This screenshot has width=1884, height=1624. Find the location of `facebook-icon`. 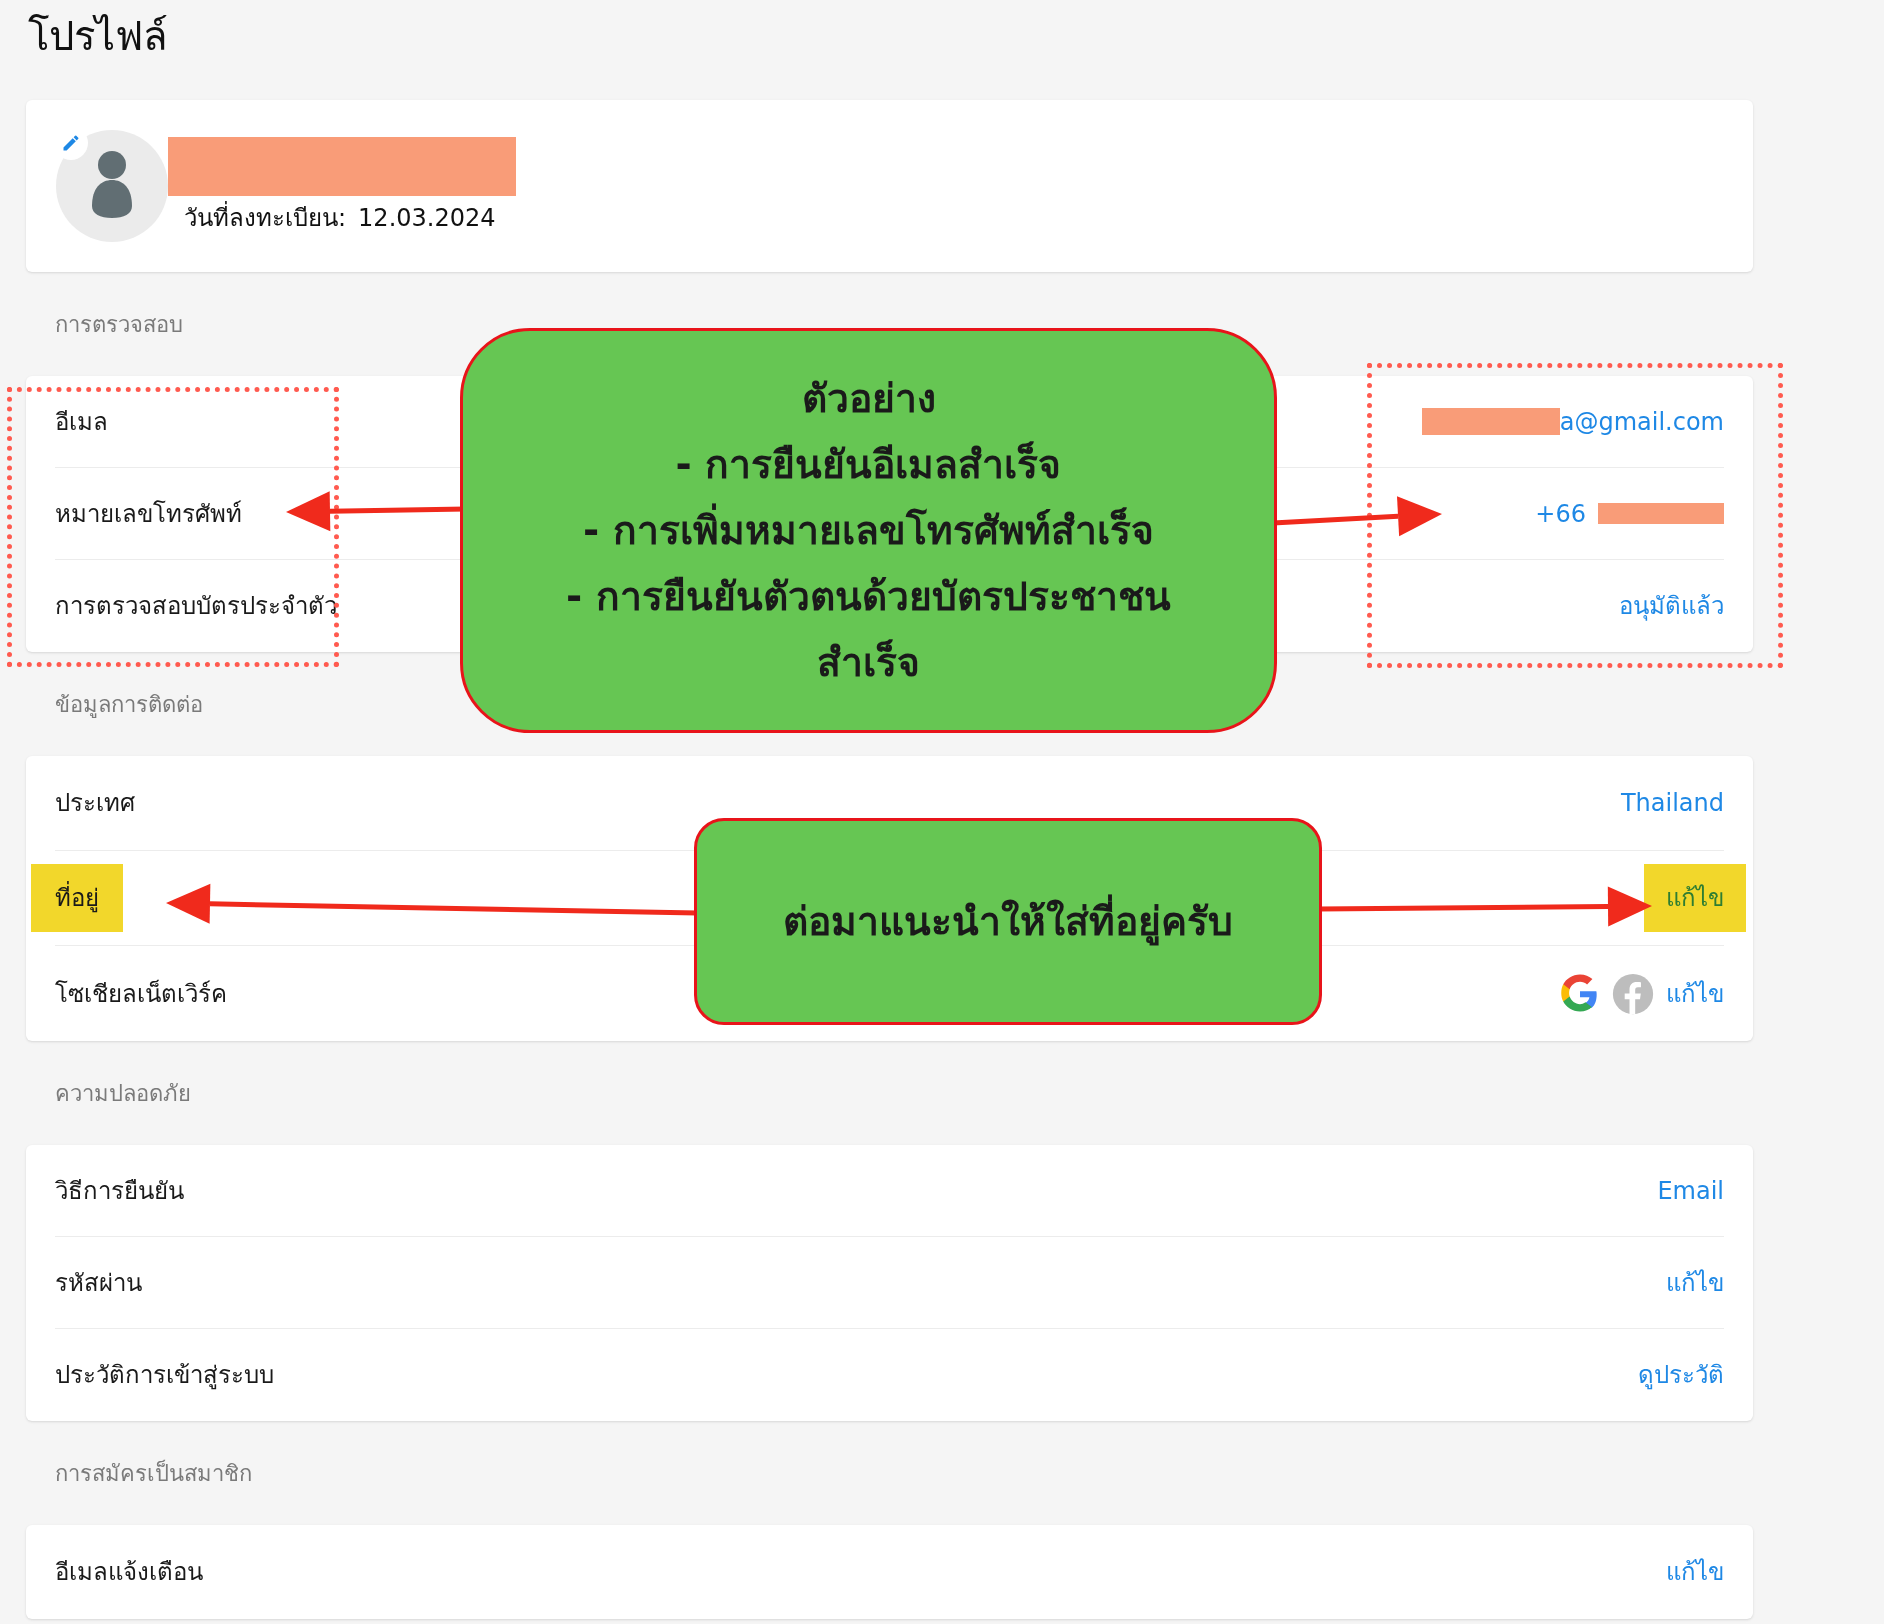

facebook-icon is located at coordinates (1633, 993).